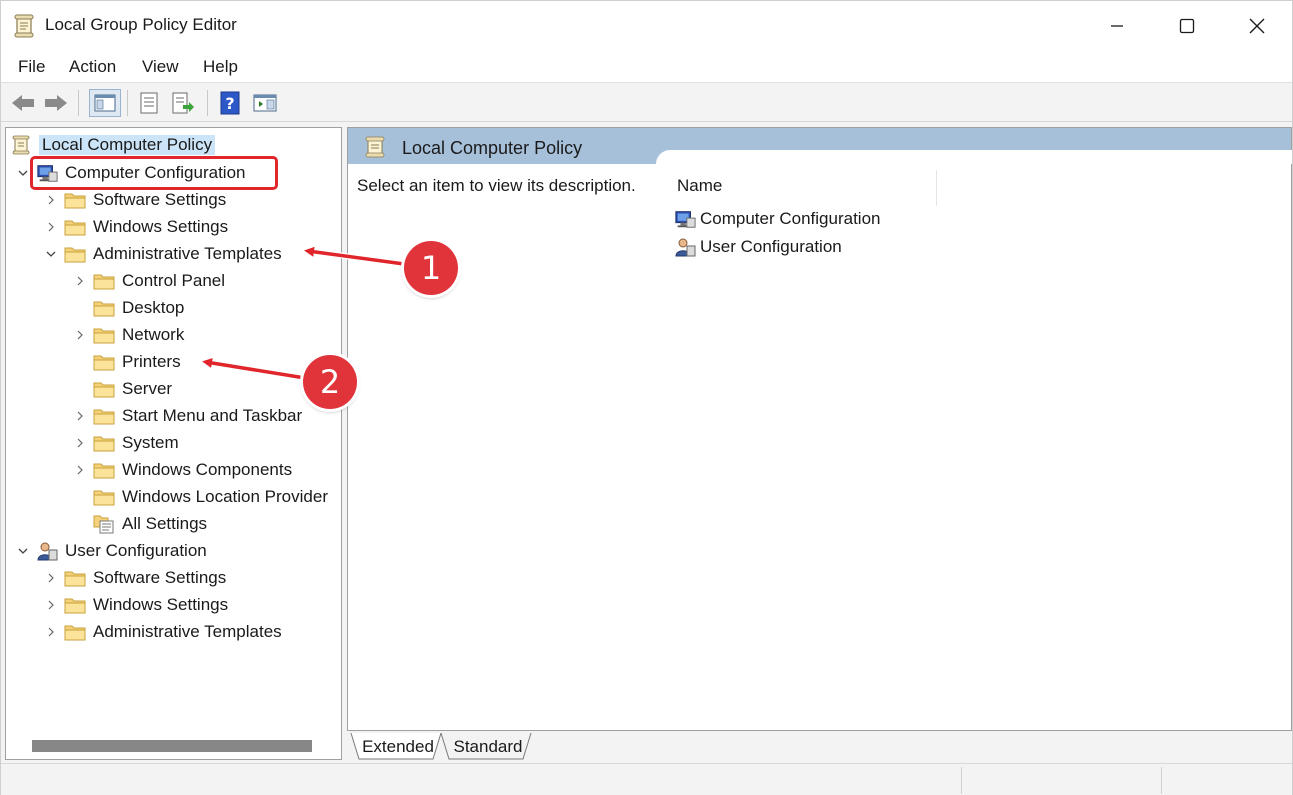  I want to click on minimize-icon, so click(1117, 26).